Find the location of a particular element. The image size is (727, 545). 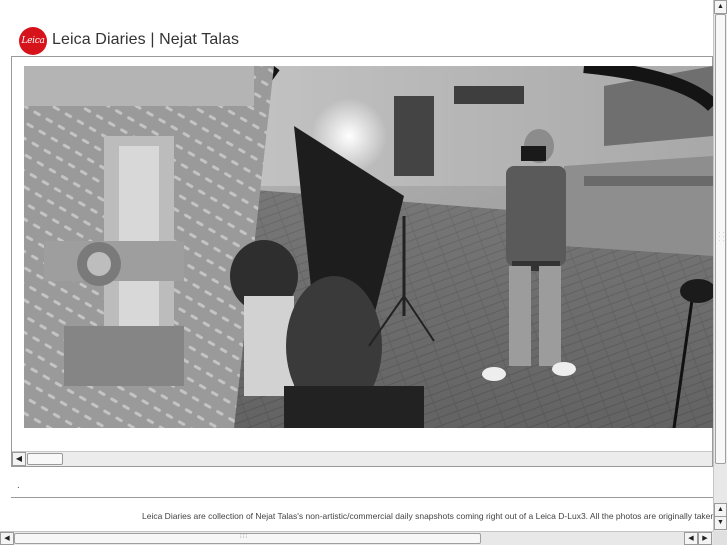

scroll-right-button: ▶ is located at coordinates (705, 538).